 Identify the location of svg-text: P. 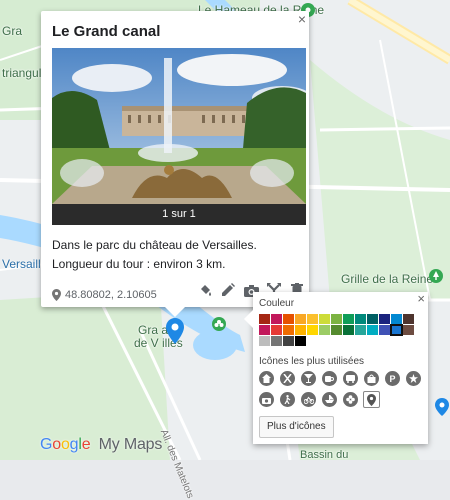
(393, 378).